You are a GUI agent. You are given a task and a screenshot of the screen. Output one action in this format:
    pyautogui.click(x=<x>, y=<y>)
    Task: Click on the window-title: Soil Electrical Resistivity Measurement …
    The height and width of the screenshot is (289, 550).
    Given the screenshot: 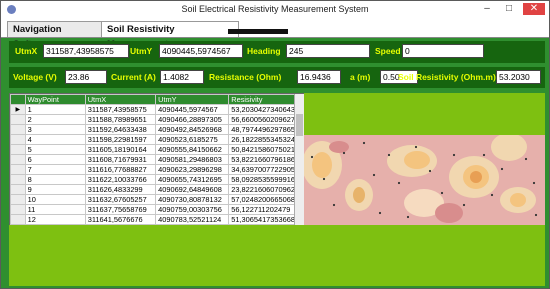 What is the action you would take?
    pyautogui.click(x=275, y=9)
    